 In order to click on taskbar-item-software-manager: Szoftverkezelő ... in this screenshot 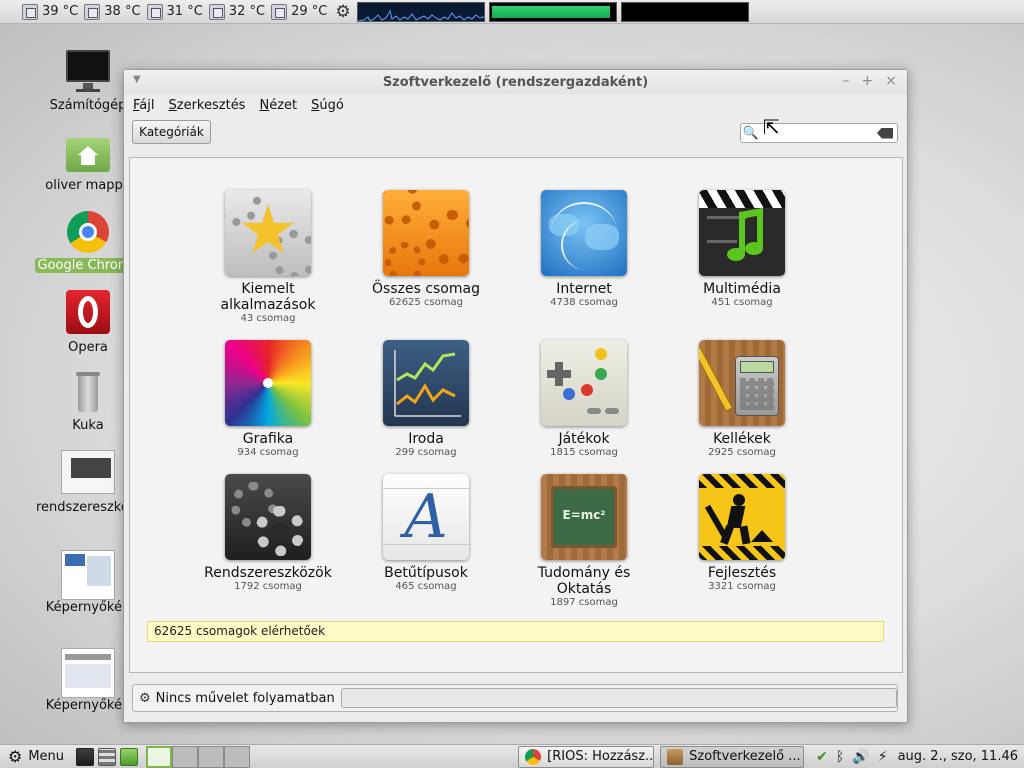, I will do `click(732, 756)`.